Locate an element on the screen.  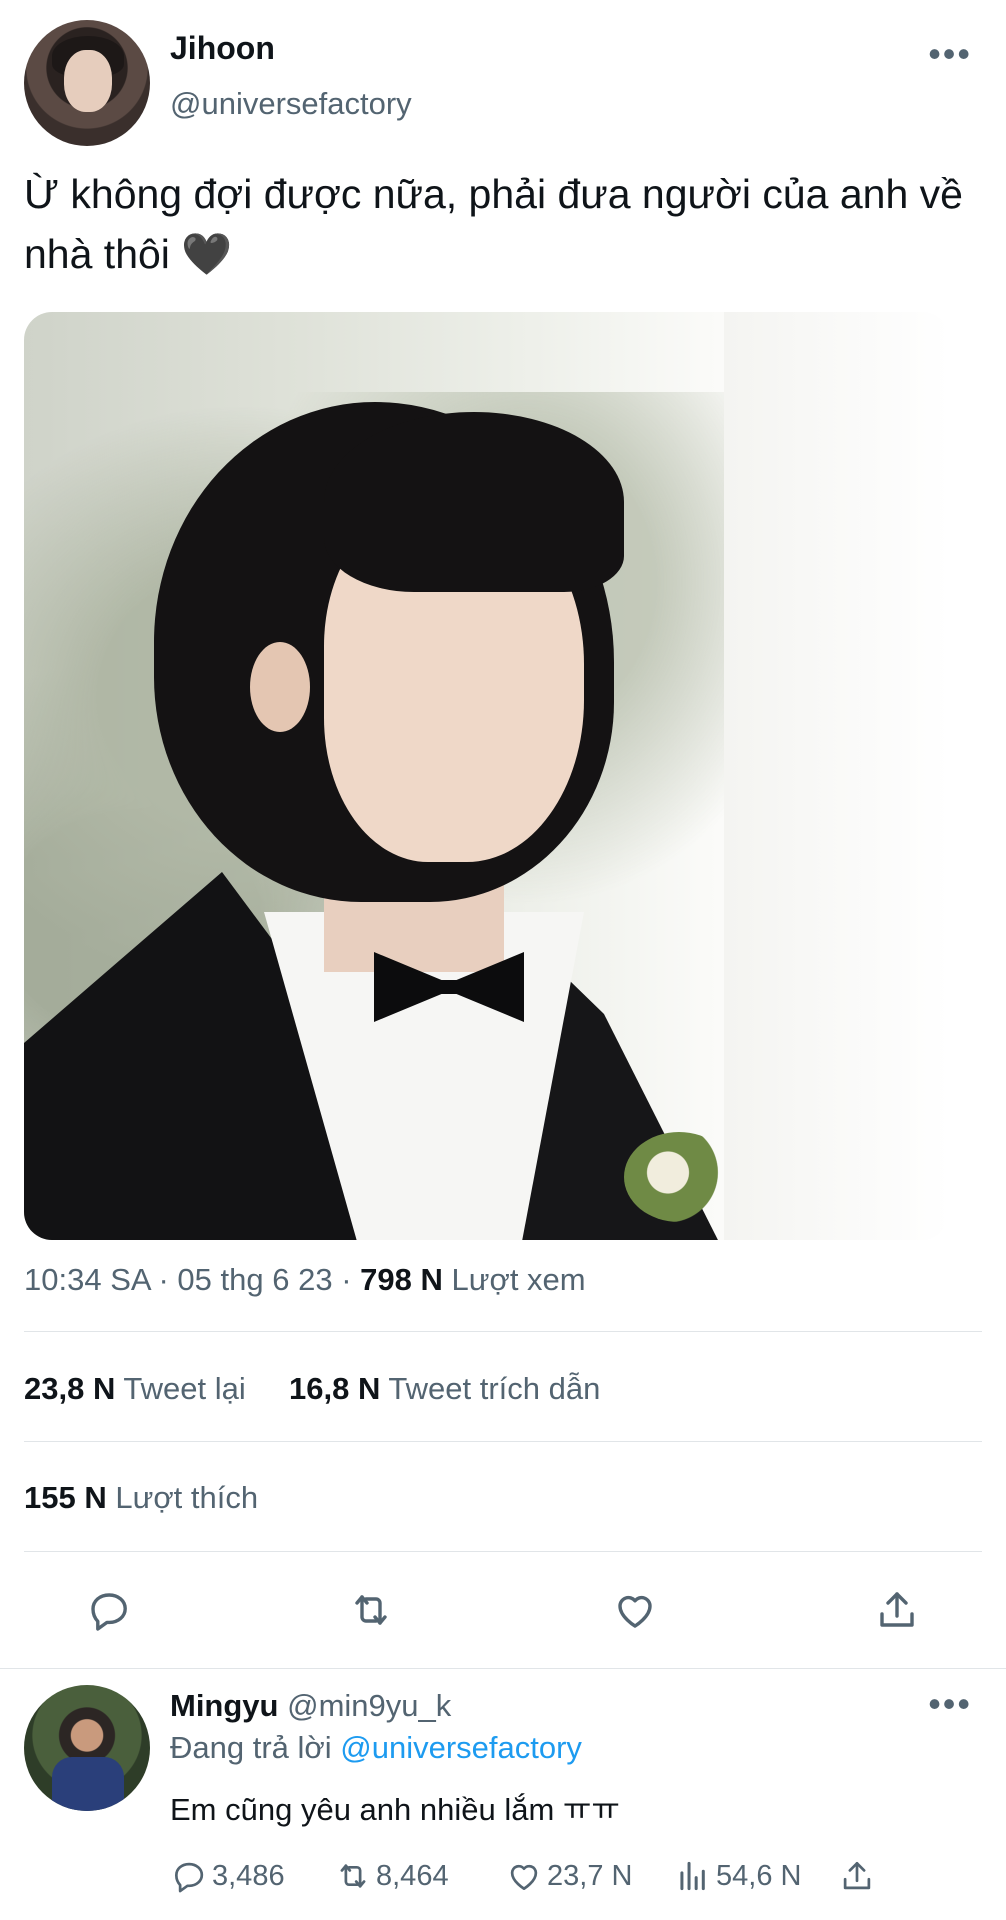
tweet-date: 05 thg 6 23 is located at coordinates (254, 1279).